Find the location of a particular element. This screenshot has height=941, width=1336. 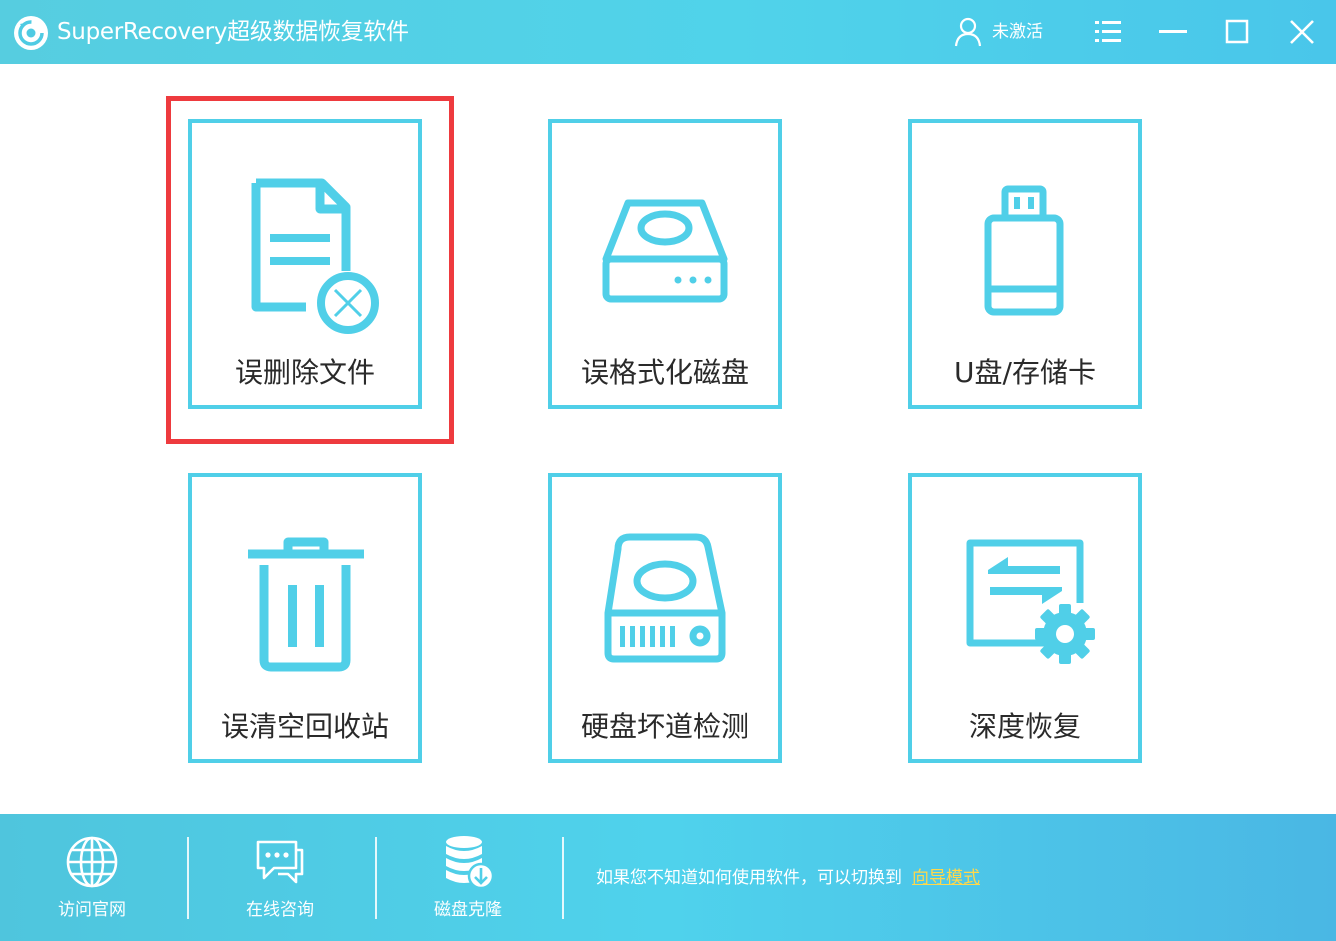

tile-bad-sector-check: 硬盘坏道检测 is located at coordinates (665, 618).